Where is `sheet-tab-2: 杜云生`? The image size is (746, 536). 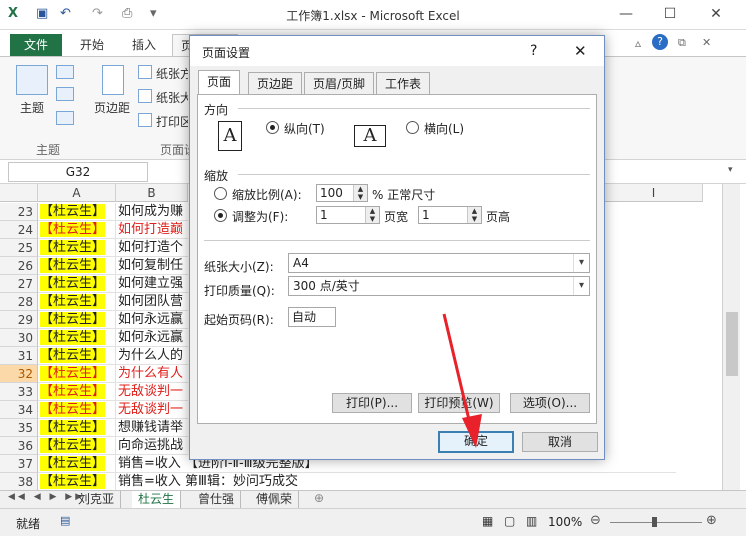
sheet-tab-2: 杜云生 is located at coordinates (157, 499).